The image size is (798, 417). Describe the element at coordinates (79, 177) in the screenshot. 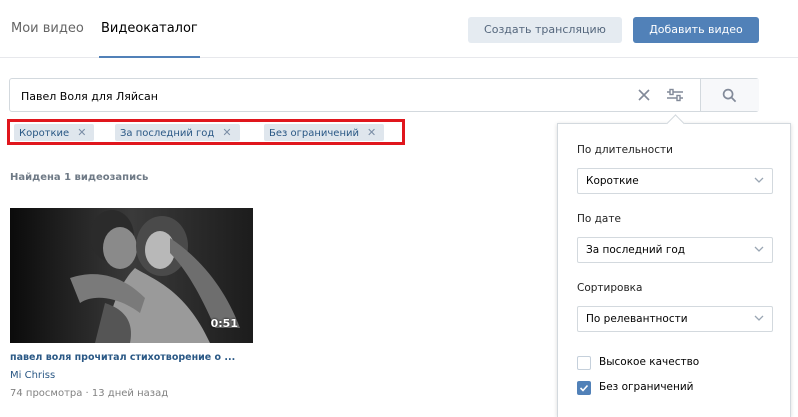

I see `results-count: Найдена 1 видеозапись` at that location.